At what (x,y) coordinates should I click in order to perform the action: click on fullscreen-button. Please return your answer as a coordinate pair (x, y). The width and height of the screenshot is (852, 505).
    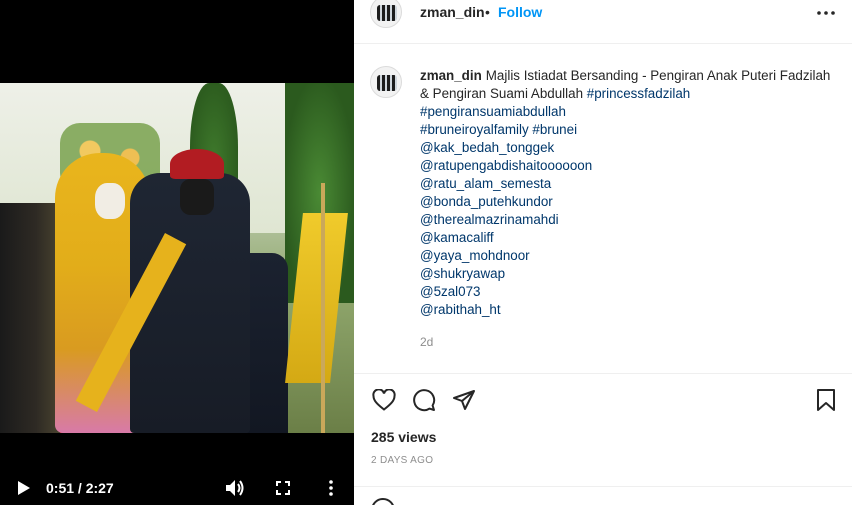
    Looking at the image, I should click on (283, 487).